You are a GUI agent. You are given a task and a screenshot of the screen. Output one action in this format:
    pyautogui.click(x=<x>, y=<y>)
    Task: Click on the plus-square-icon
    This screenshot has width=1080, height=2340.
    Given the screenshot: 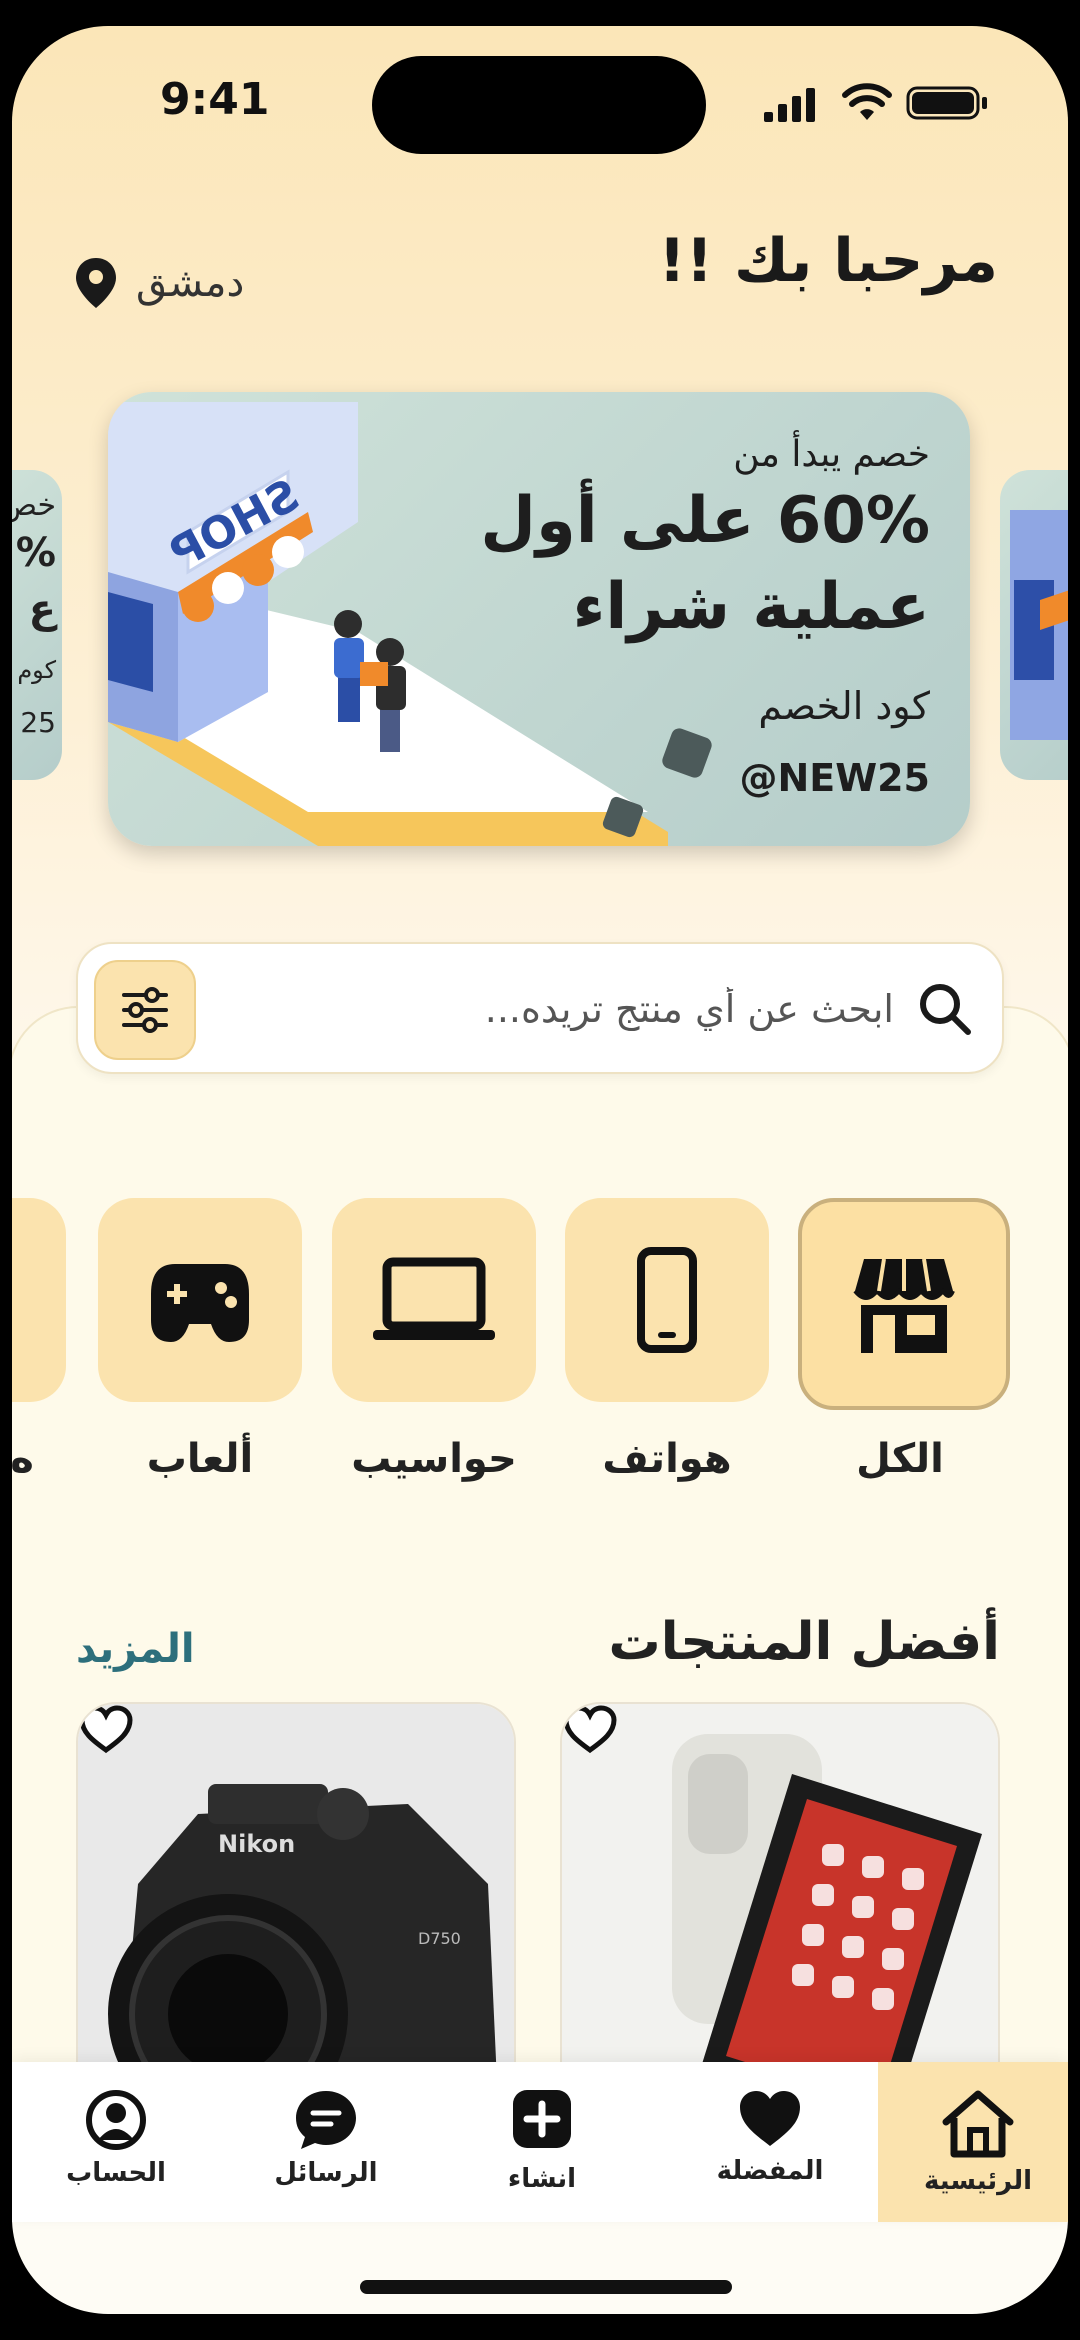 What is the action you would take?
    pyautogui.click(x=542, y=2119)
    